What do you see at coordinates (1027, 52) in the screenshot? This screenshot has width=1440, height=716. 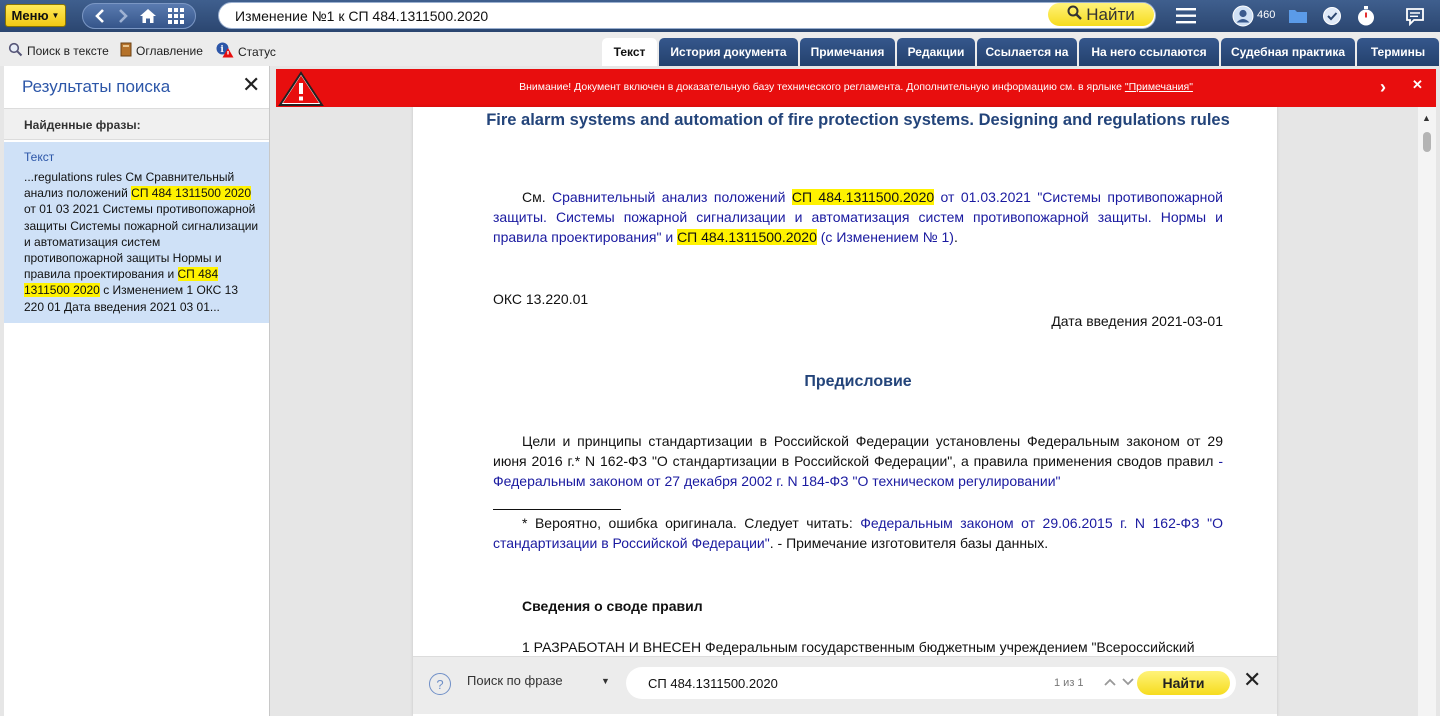 I see `tab-refers-to: Ссылается на` at bounding box center [1027, 52].